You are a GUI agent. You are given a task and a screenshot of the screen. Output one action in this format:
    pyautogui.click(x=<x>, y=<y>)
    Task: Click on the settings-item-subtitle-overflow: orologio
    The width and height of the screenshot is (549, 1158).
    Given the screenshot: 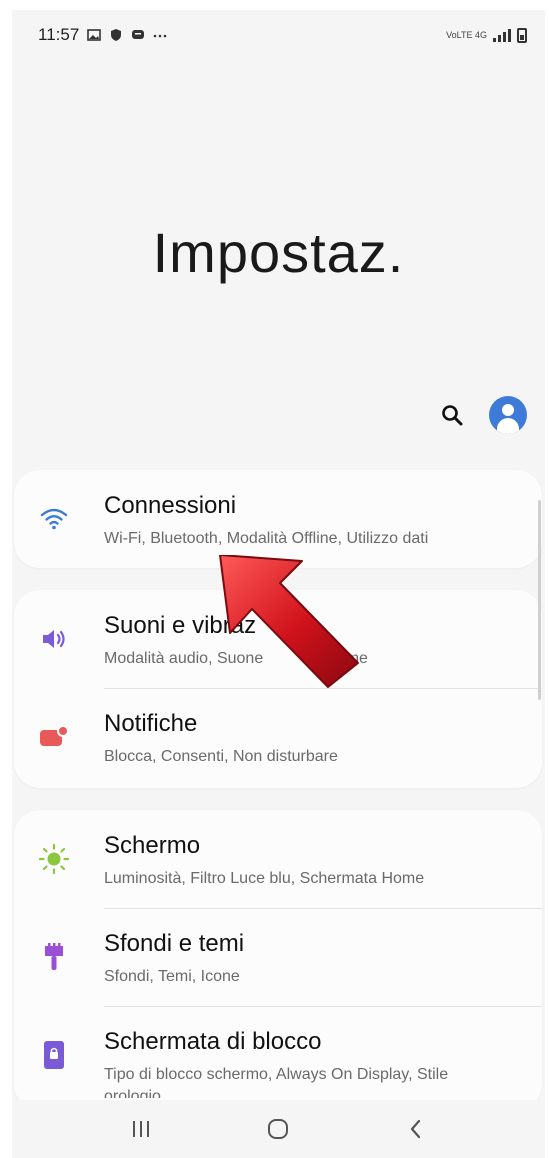 What is the action you would take?
    pyautogui.click(x=132, y=1093)
    